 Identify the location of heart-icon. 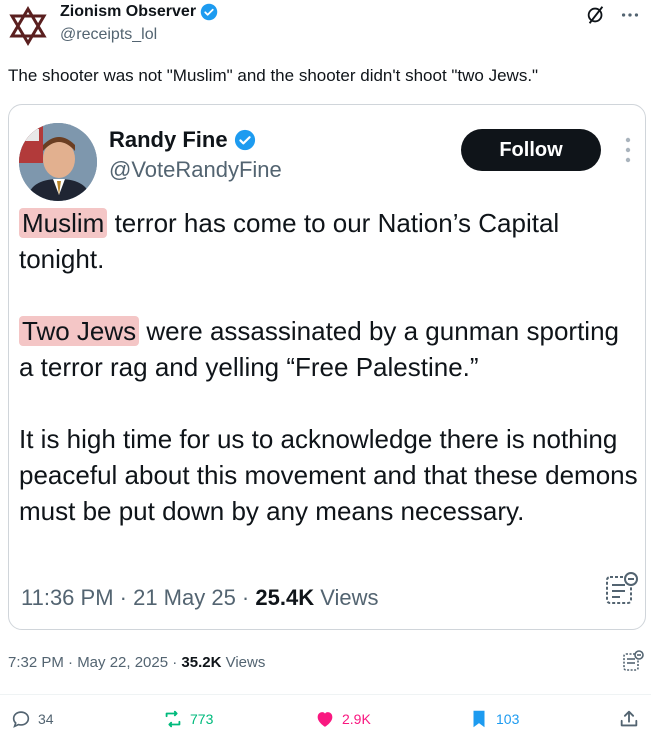
(325, 719).